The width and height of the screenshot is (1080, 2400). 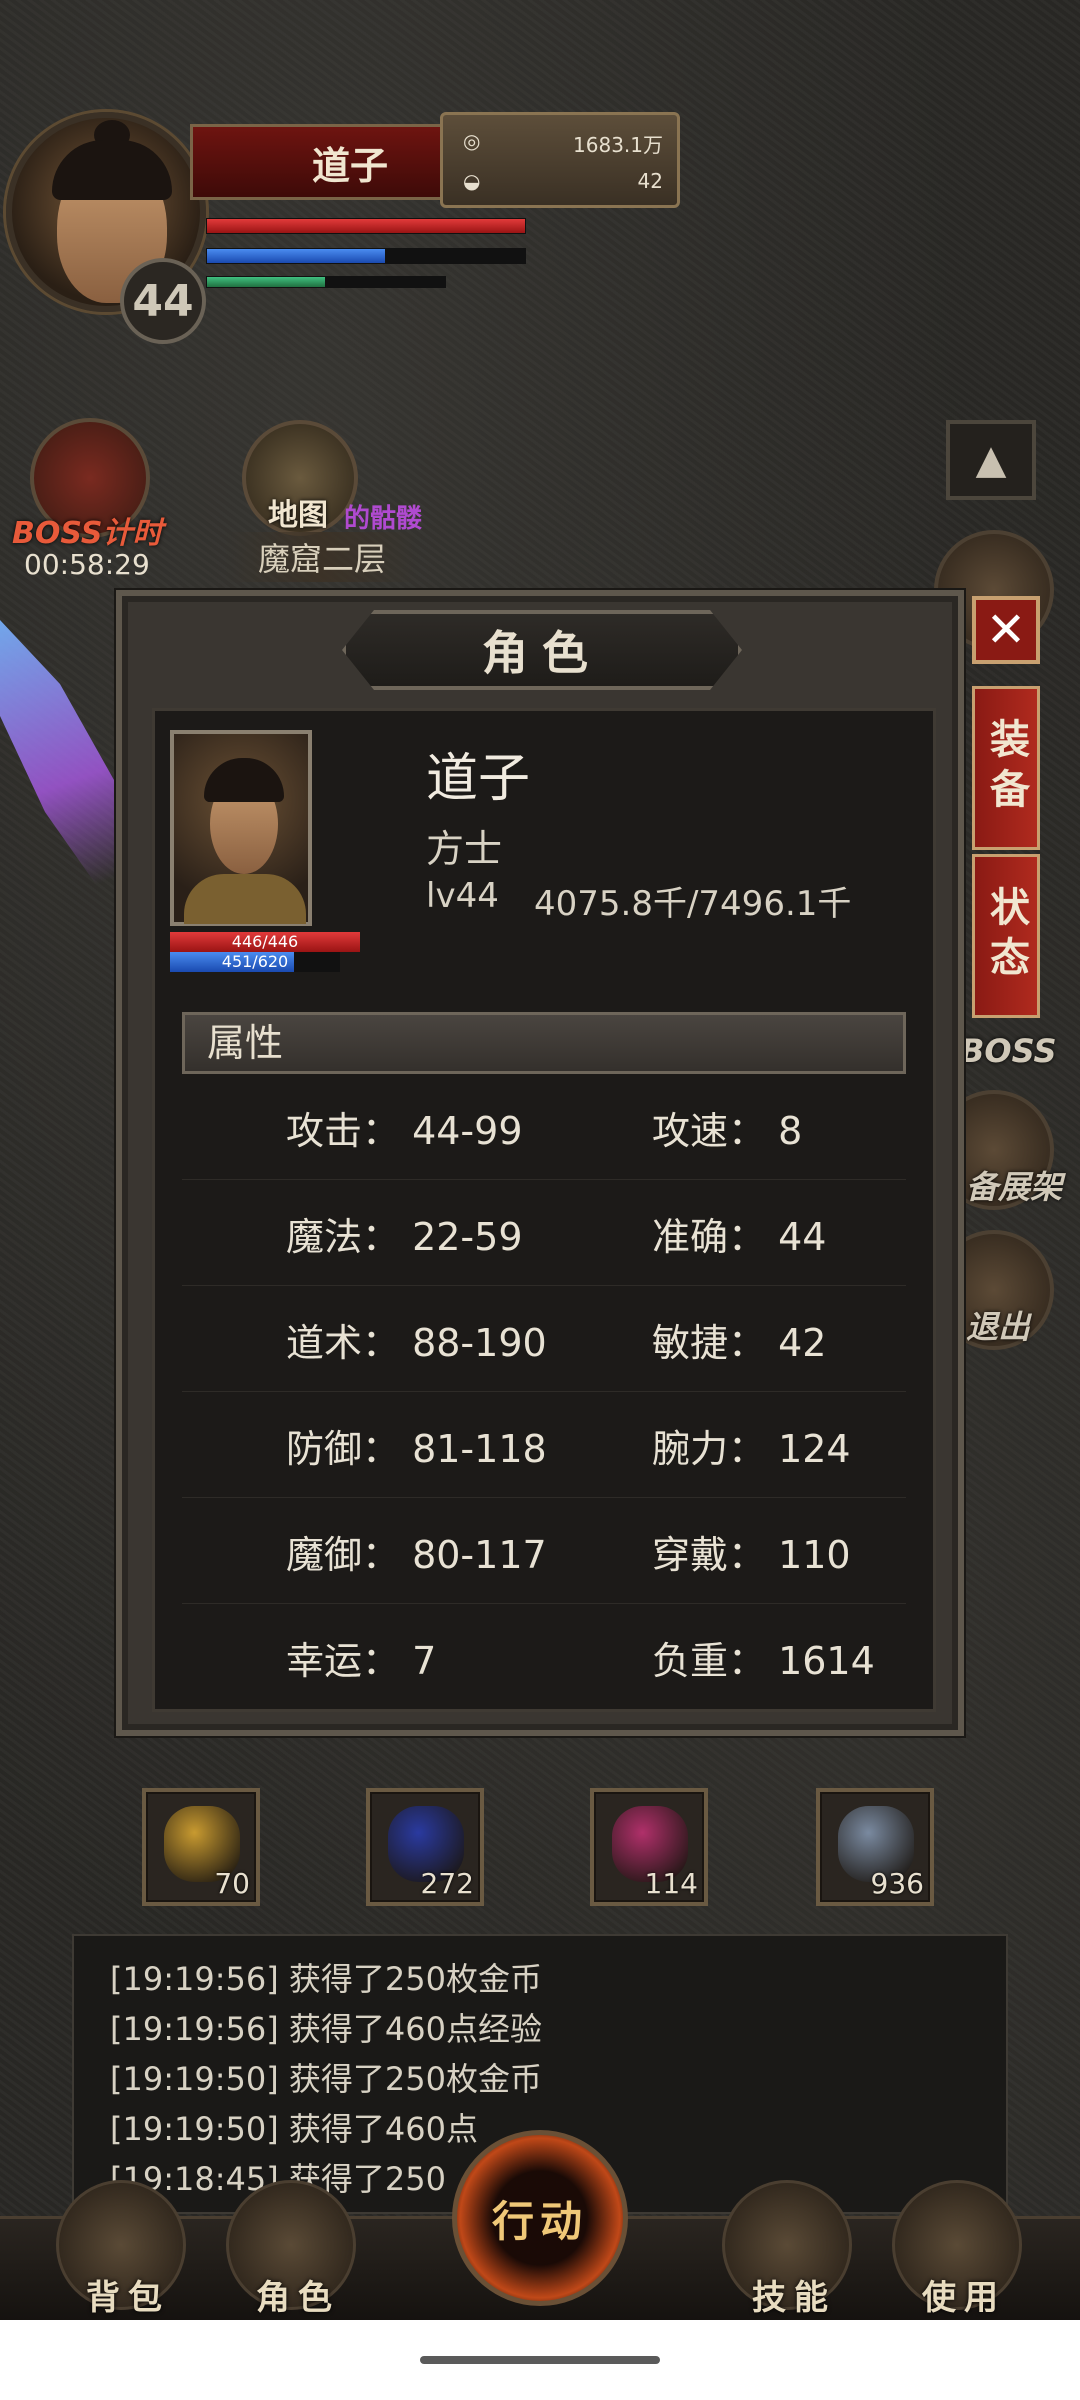 What do you see at coordinates (763, 1661) in the screenshot?
I see `stat-weight: 负重： 1614` at bounding box center [763, 1661].